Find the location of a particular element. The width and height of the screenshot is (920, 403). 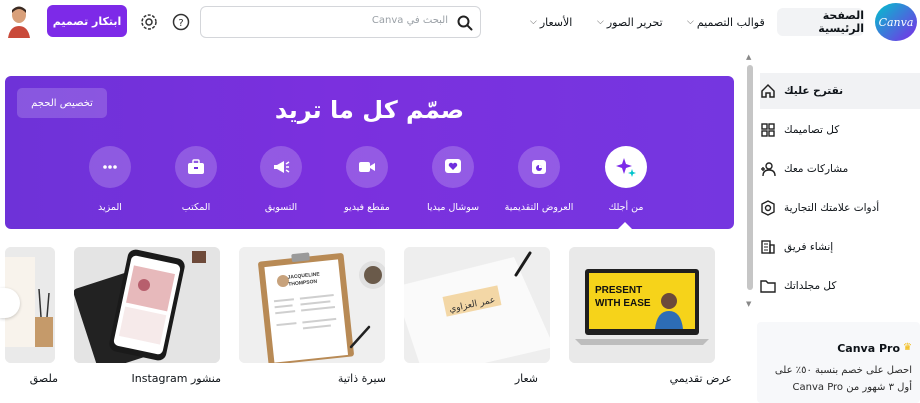

custom-size-button: تخصيص الحجم is located at coordinates (62, 103).